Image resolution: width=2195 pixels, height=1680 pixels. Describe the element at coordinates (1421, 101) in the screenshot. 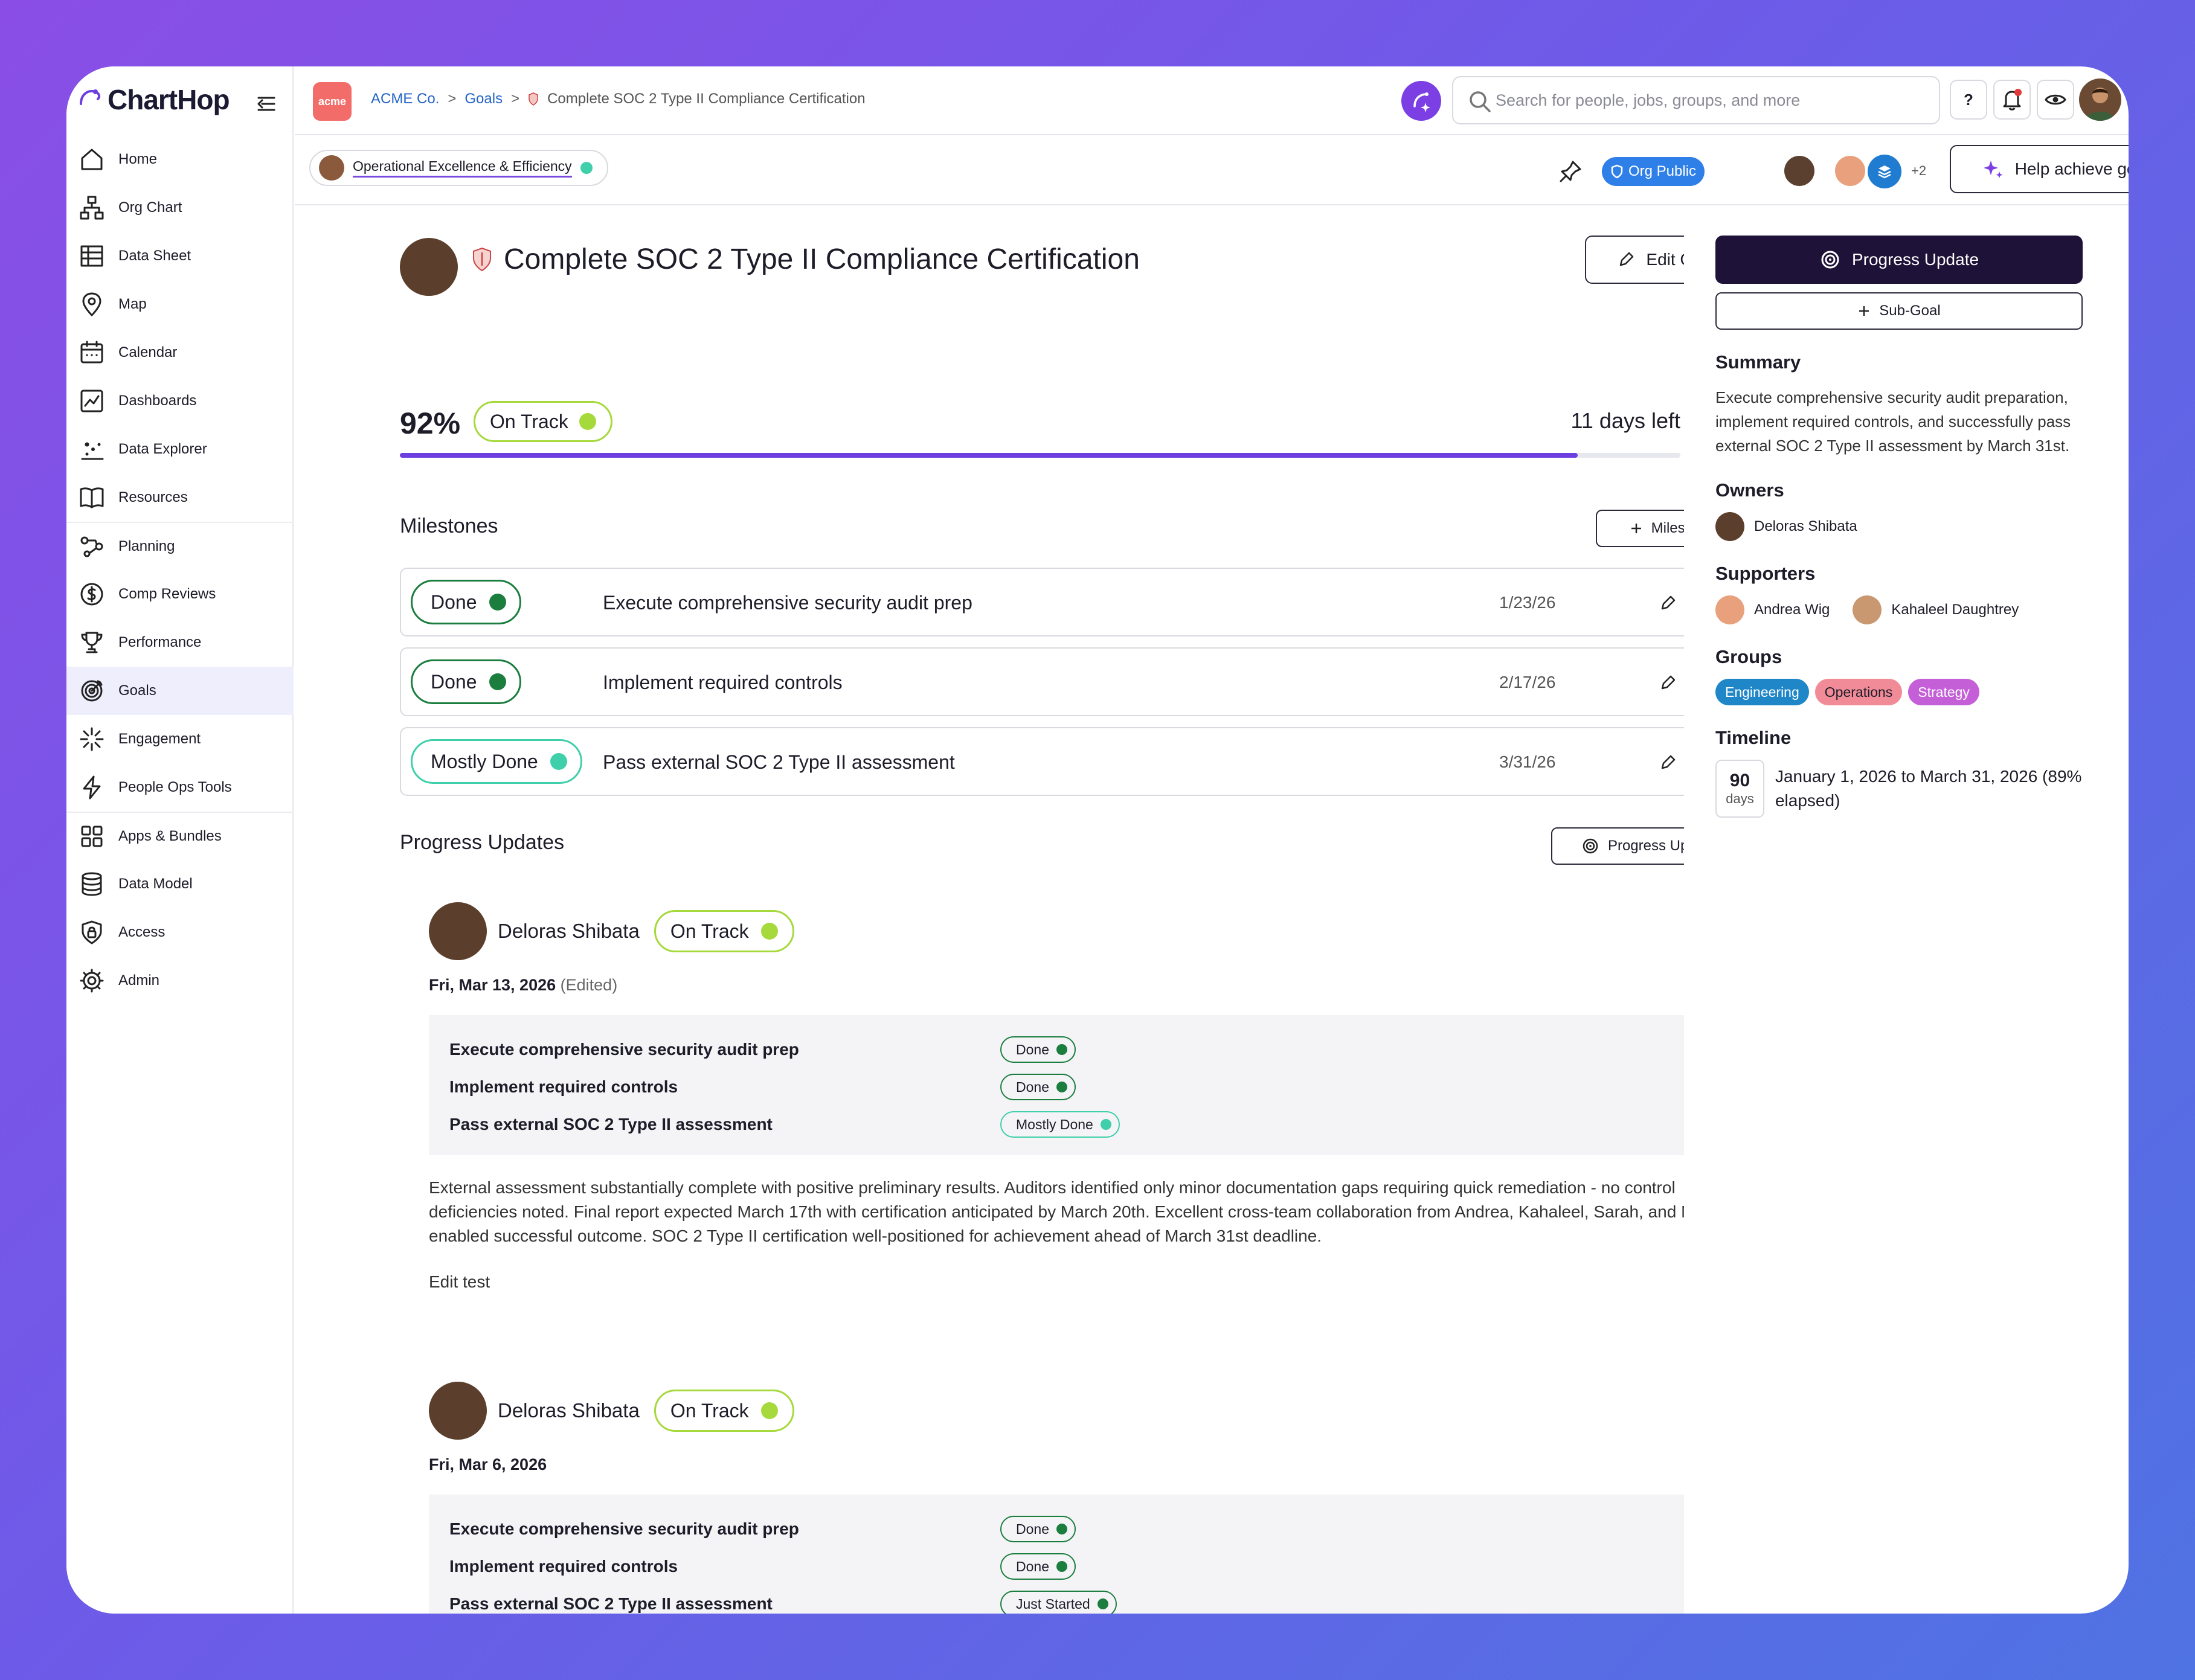

I see `ai-assistant-button` at that location.